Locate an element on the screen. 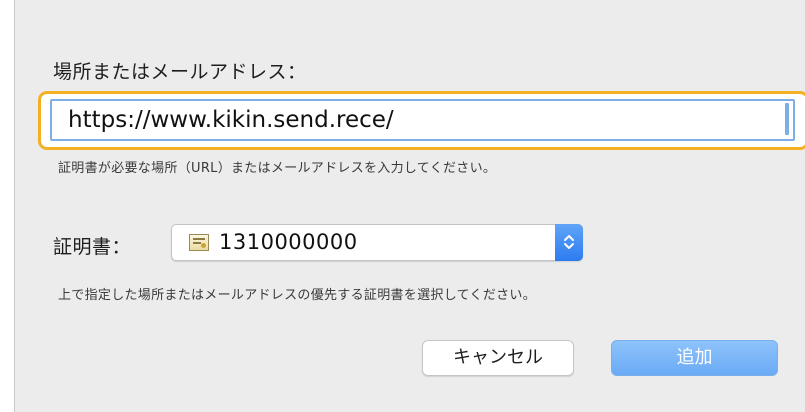  certificate-select: 1310000000 is located at coordinates (377, 242).